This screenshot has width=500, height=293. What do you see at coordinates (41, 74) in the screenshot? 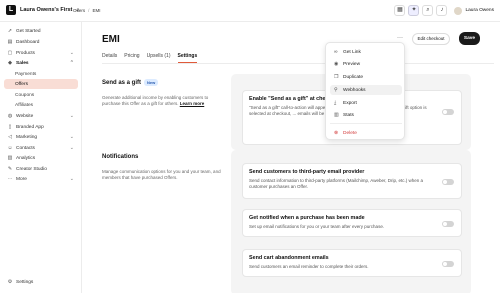
I see `sidebar-subitem-payments: Payments` at bounding box center [41, 74].